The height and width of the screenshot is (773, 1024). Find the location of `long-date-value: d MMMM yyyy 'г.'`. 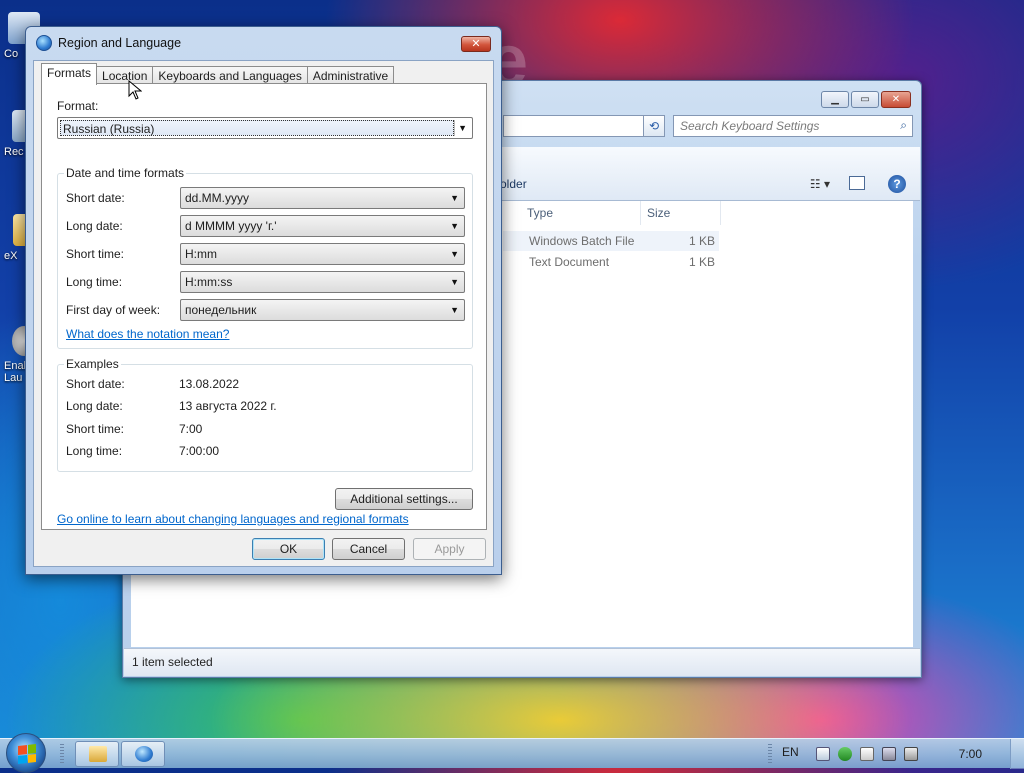

long-date-value: d MMMM yyyy 'г.' is located at coordinates (231, 226).